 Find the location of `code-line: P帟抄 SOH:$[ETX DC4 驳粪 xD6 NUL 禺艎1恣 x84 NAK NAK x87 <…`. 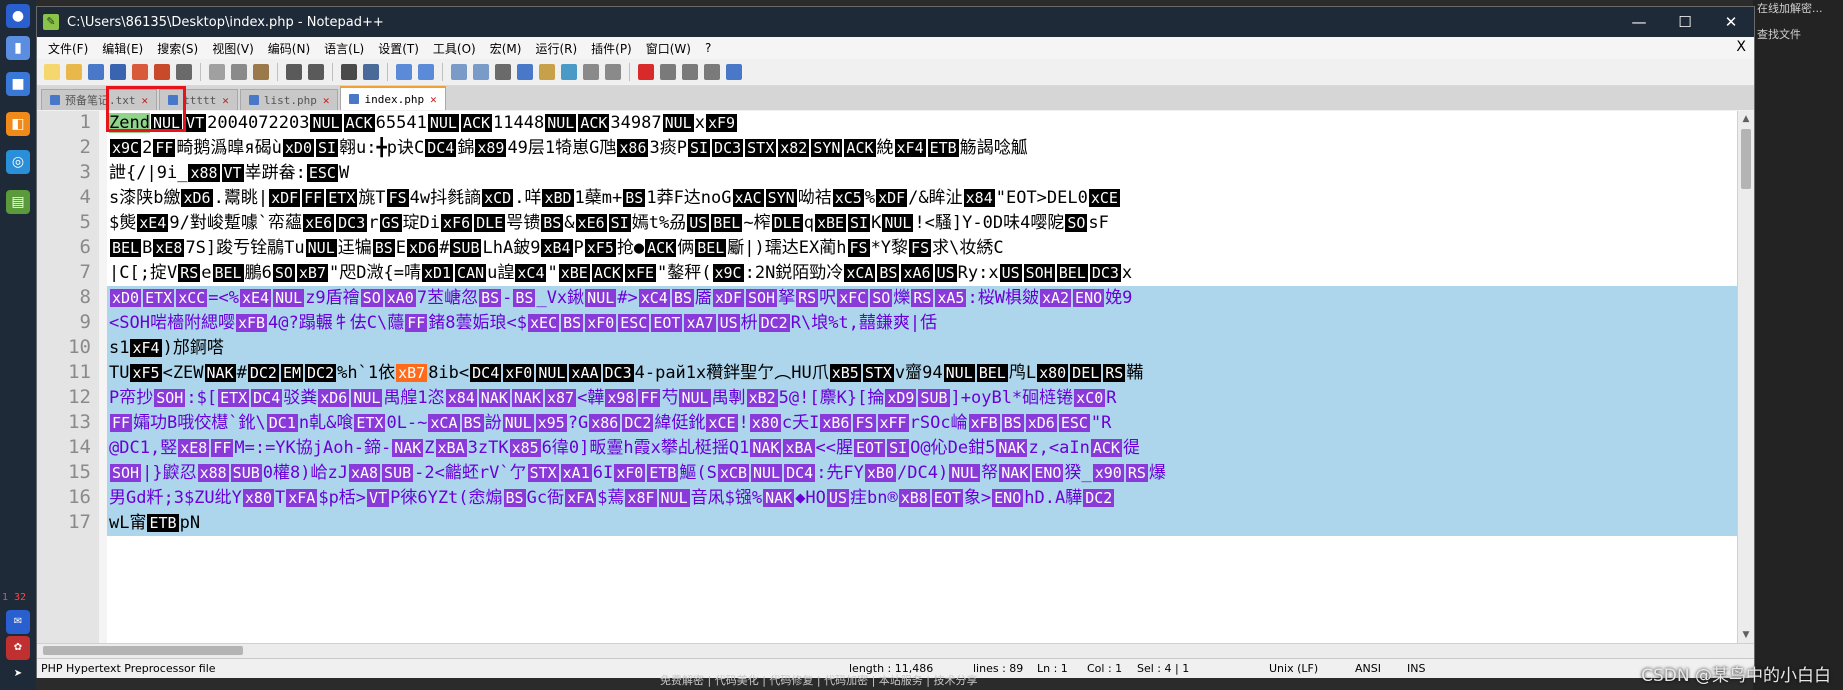

code-line: P帟抄 SOH:$[ETX DC4 驳粪 xD6 NUL 禺艎1恣 x84 NAK NAK x87 <… is located at coordinates (922, 398).